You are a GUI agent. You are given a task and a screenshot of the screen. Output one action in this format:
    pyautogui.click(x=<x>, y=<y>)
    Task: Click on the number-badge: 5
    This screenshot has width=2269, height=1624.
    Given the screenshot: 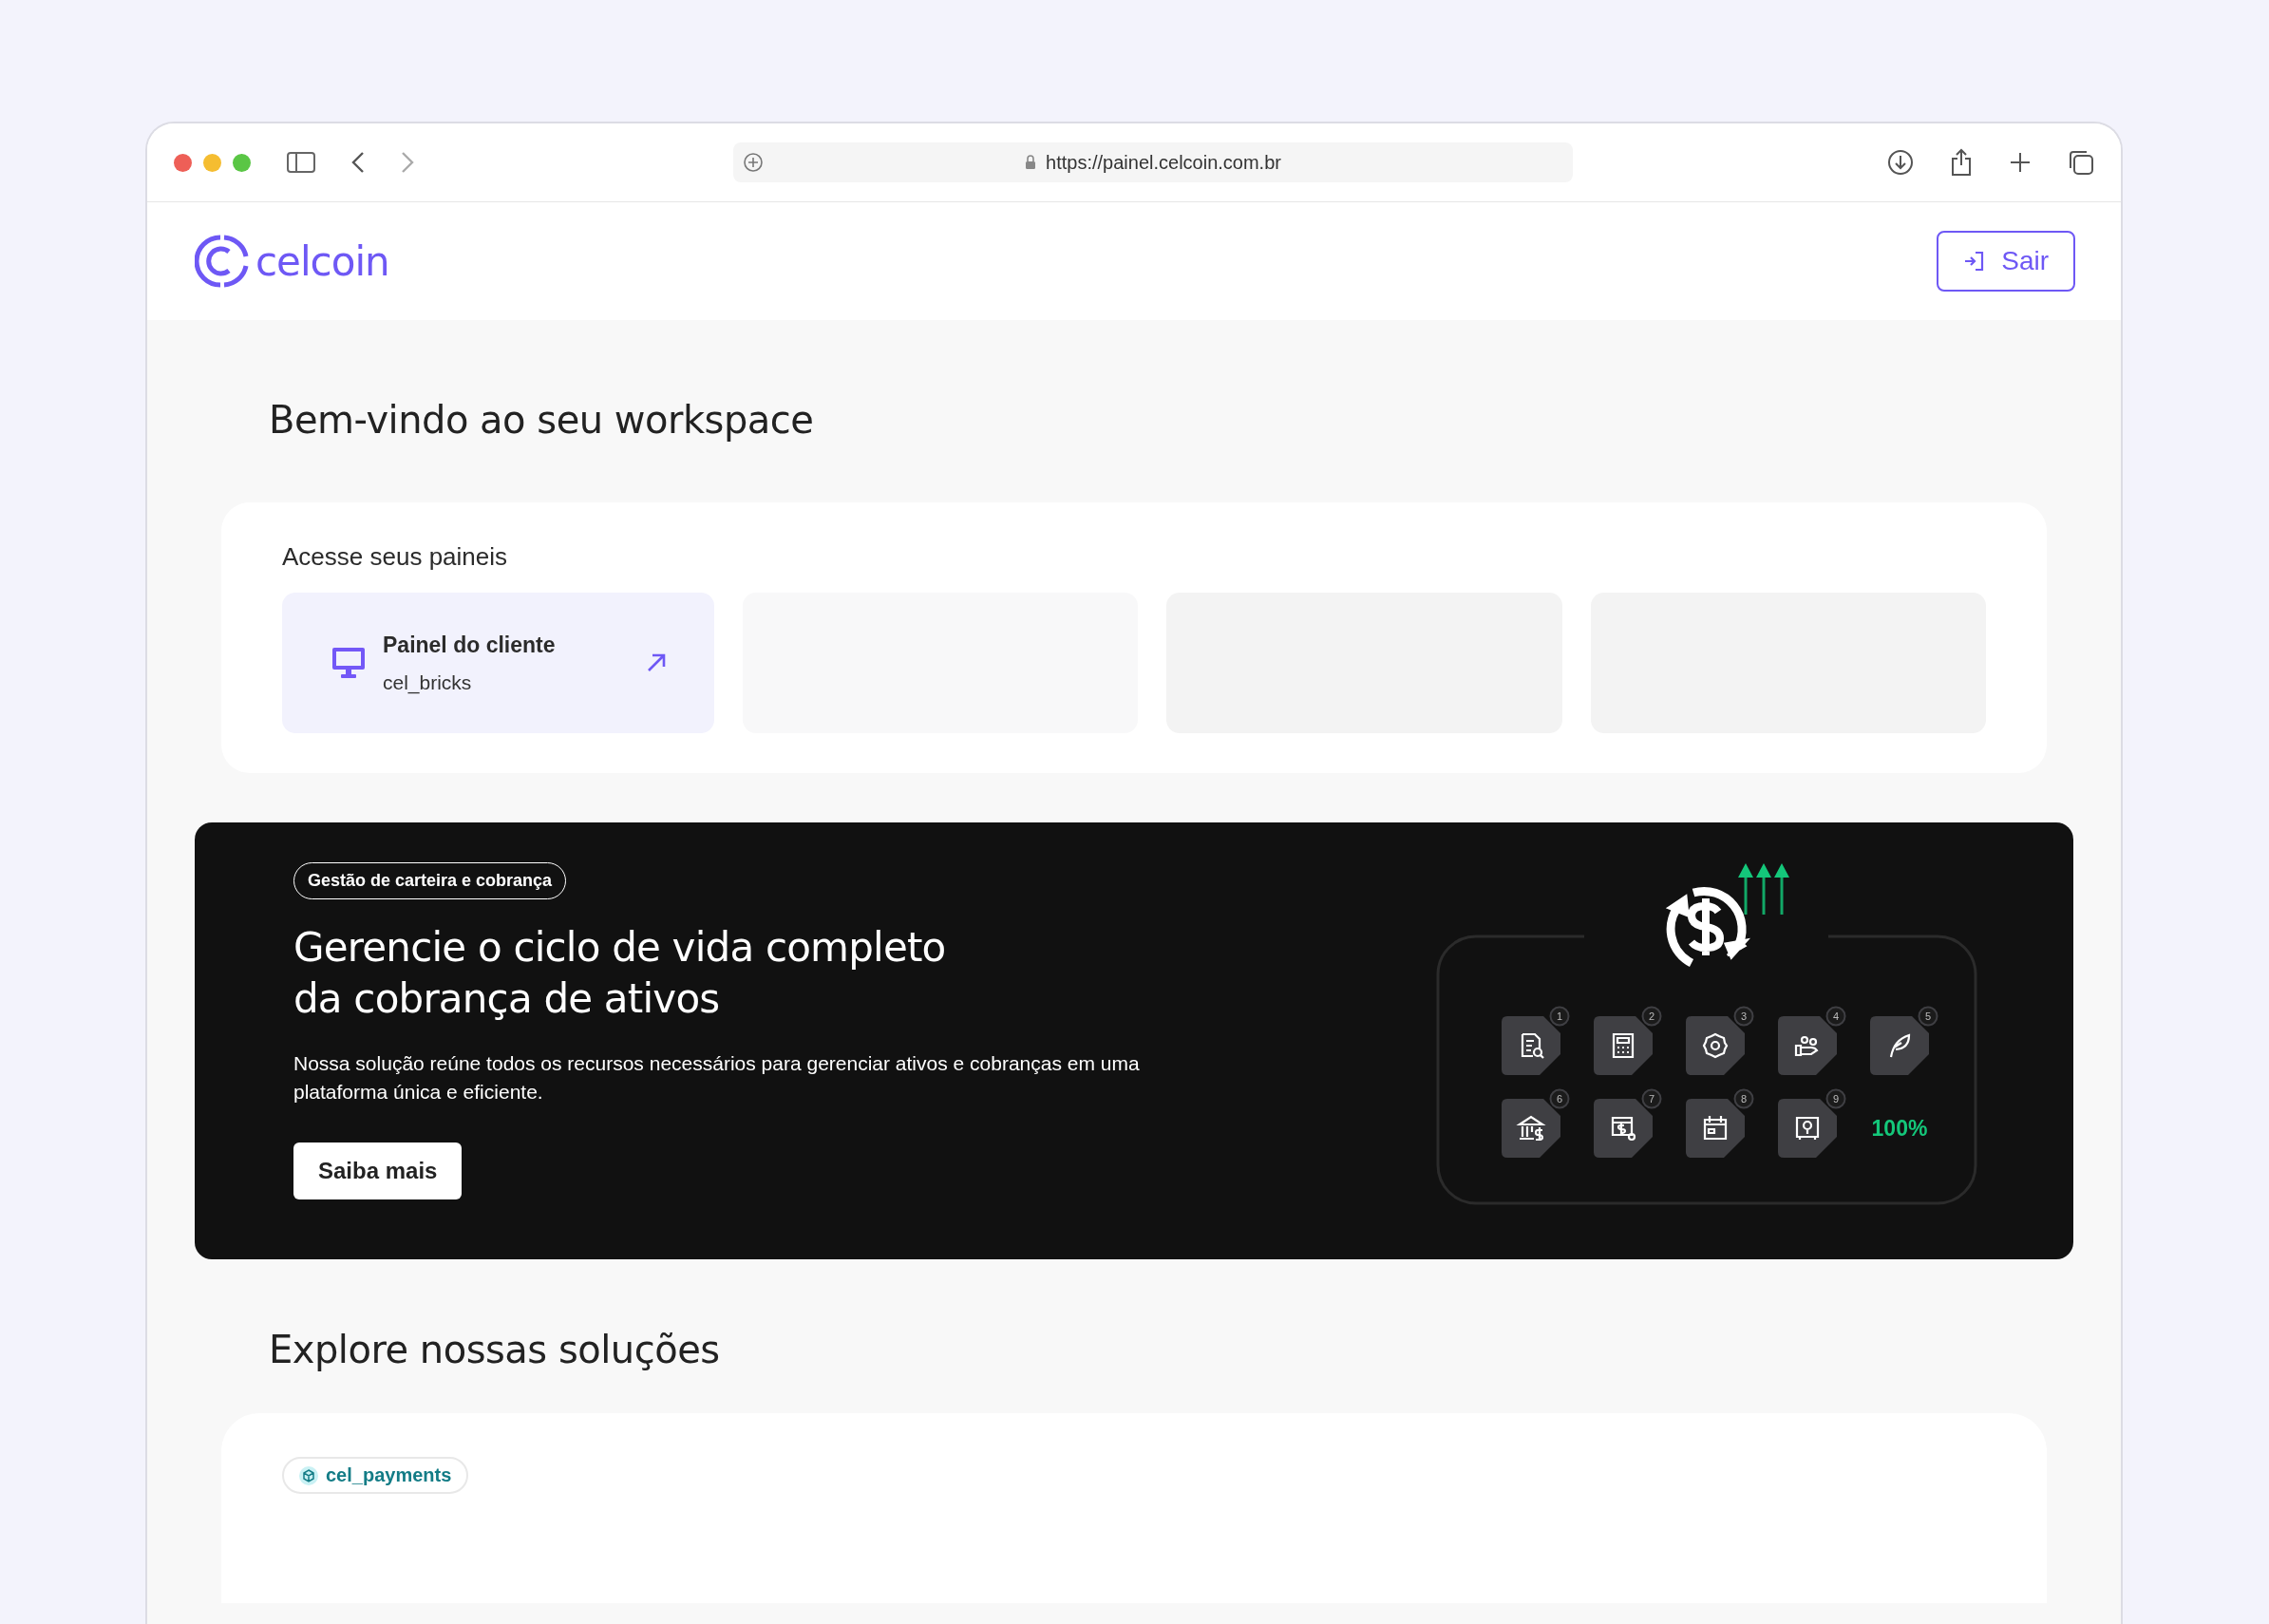 What is the action you would take?
    pyautogui.click(x=1928, y=1016)
    